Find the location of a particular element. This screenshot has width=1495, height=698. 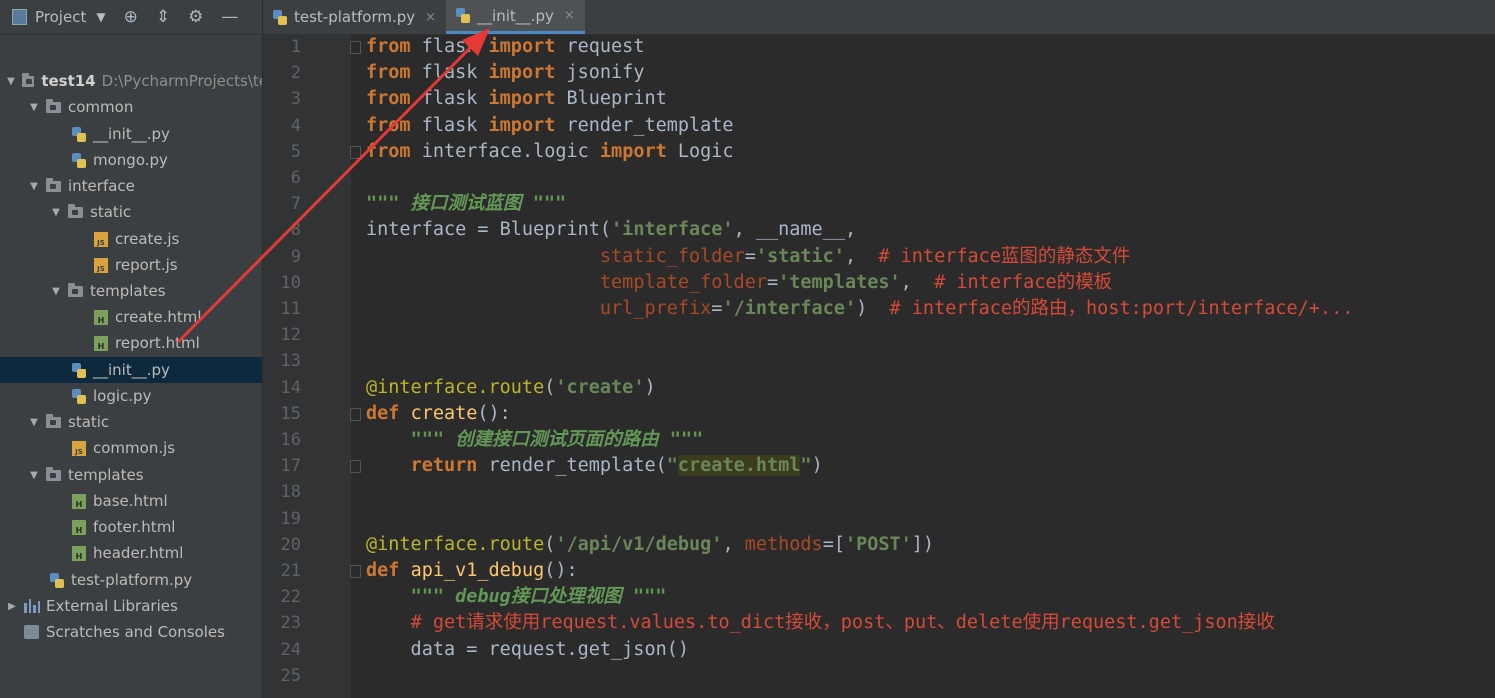

line-number: 24 is located at coordinates (290, 649).